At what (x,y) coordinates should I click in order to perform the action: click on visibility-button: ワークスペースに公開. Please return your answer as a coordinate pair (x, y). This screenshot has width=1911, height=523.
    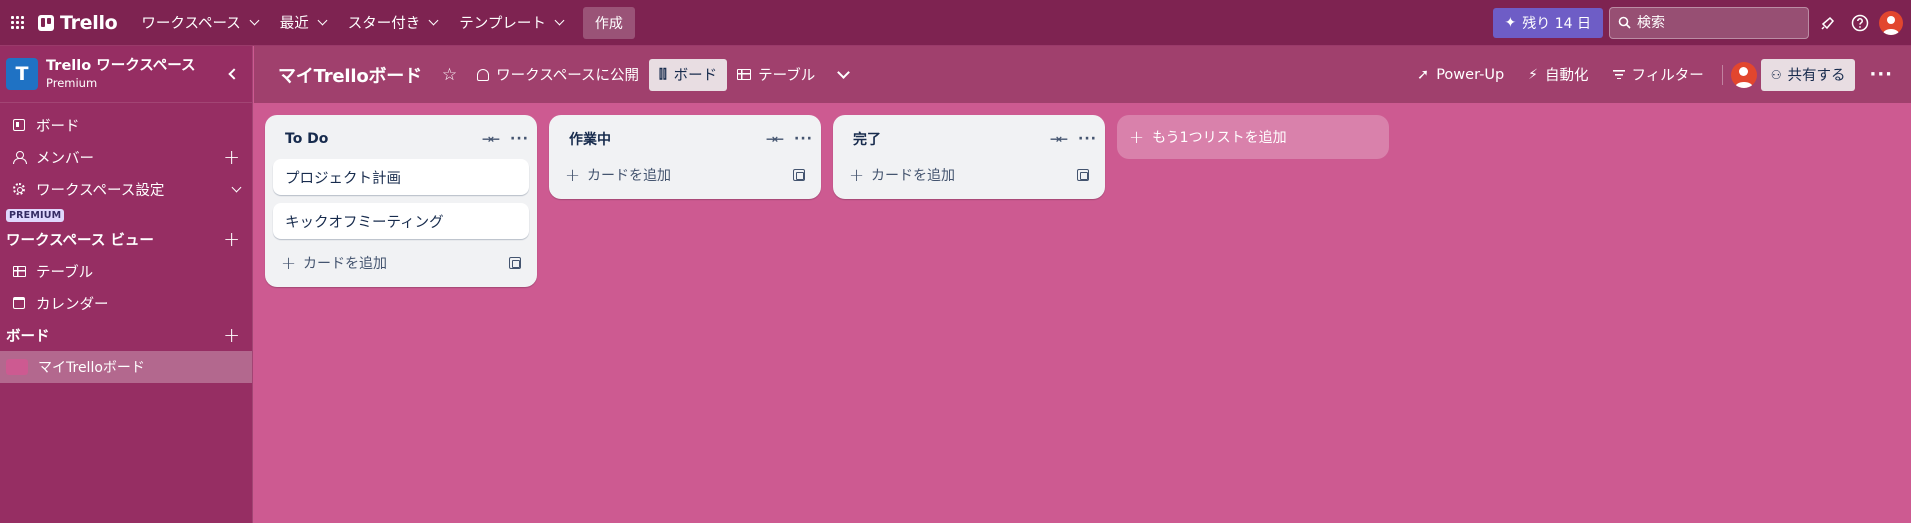
    Looking at the image, I should click on (558, 75).